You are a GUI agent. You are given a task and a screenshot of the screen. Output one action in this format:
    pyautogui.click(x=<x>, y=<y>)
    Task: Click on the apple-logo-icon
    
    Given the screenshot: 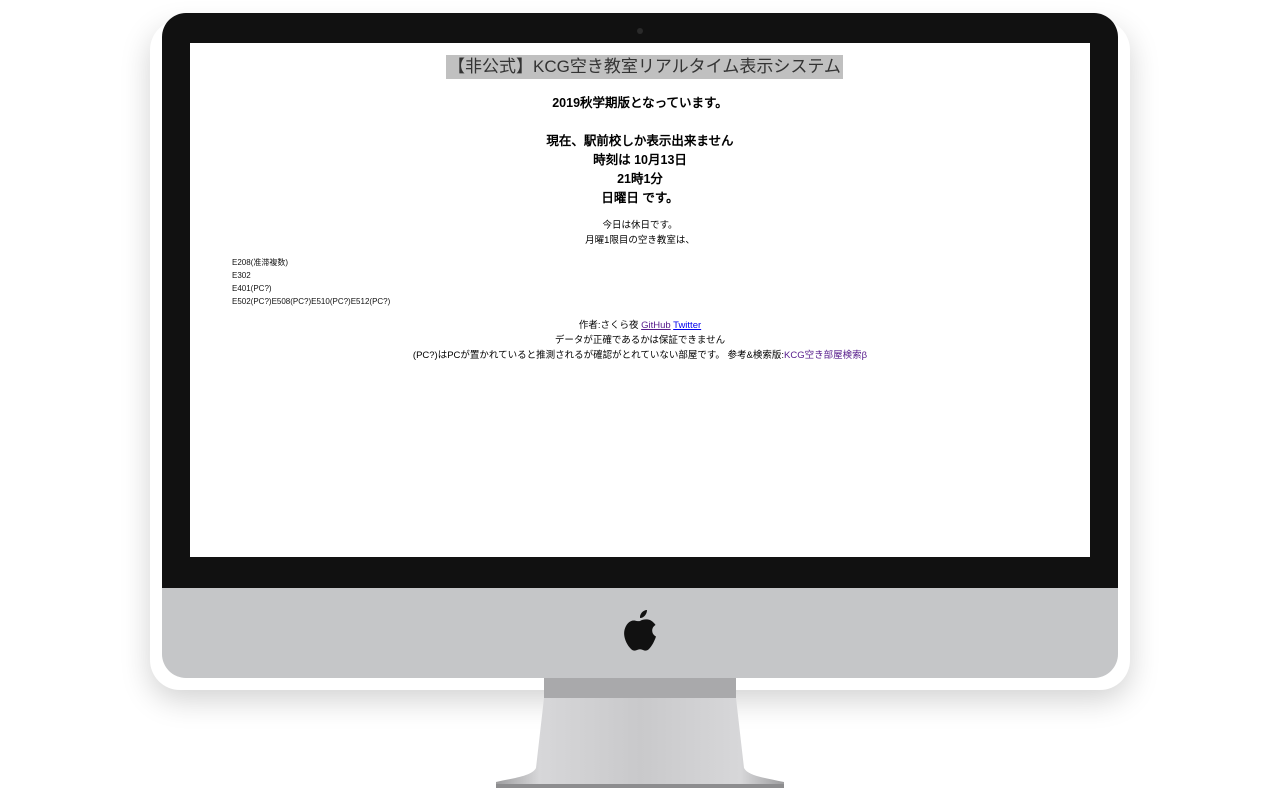 What is the action you would take?
    pyautogui.click(x=640, y=630)
    